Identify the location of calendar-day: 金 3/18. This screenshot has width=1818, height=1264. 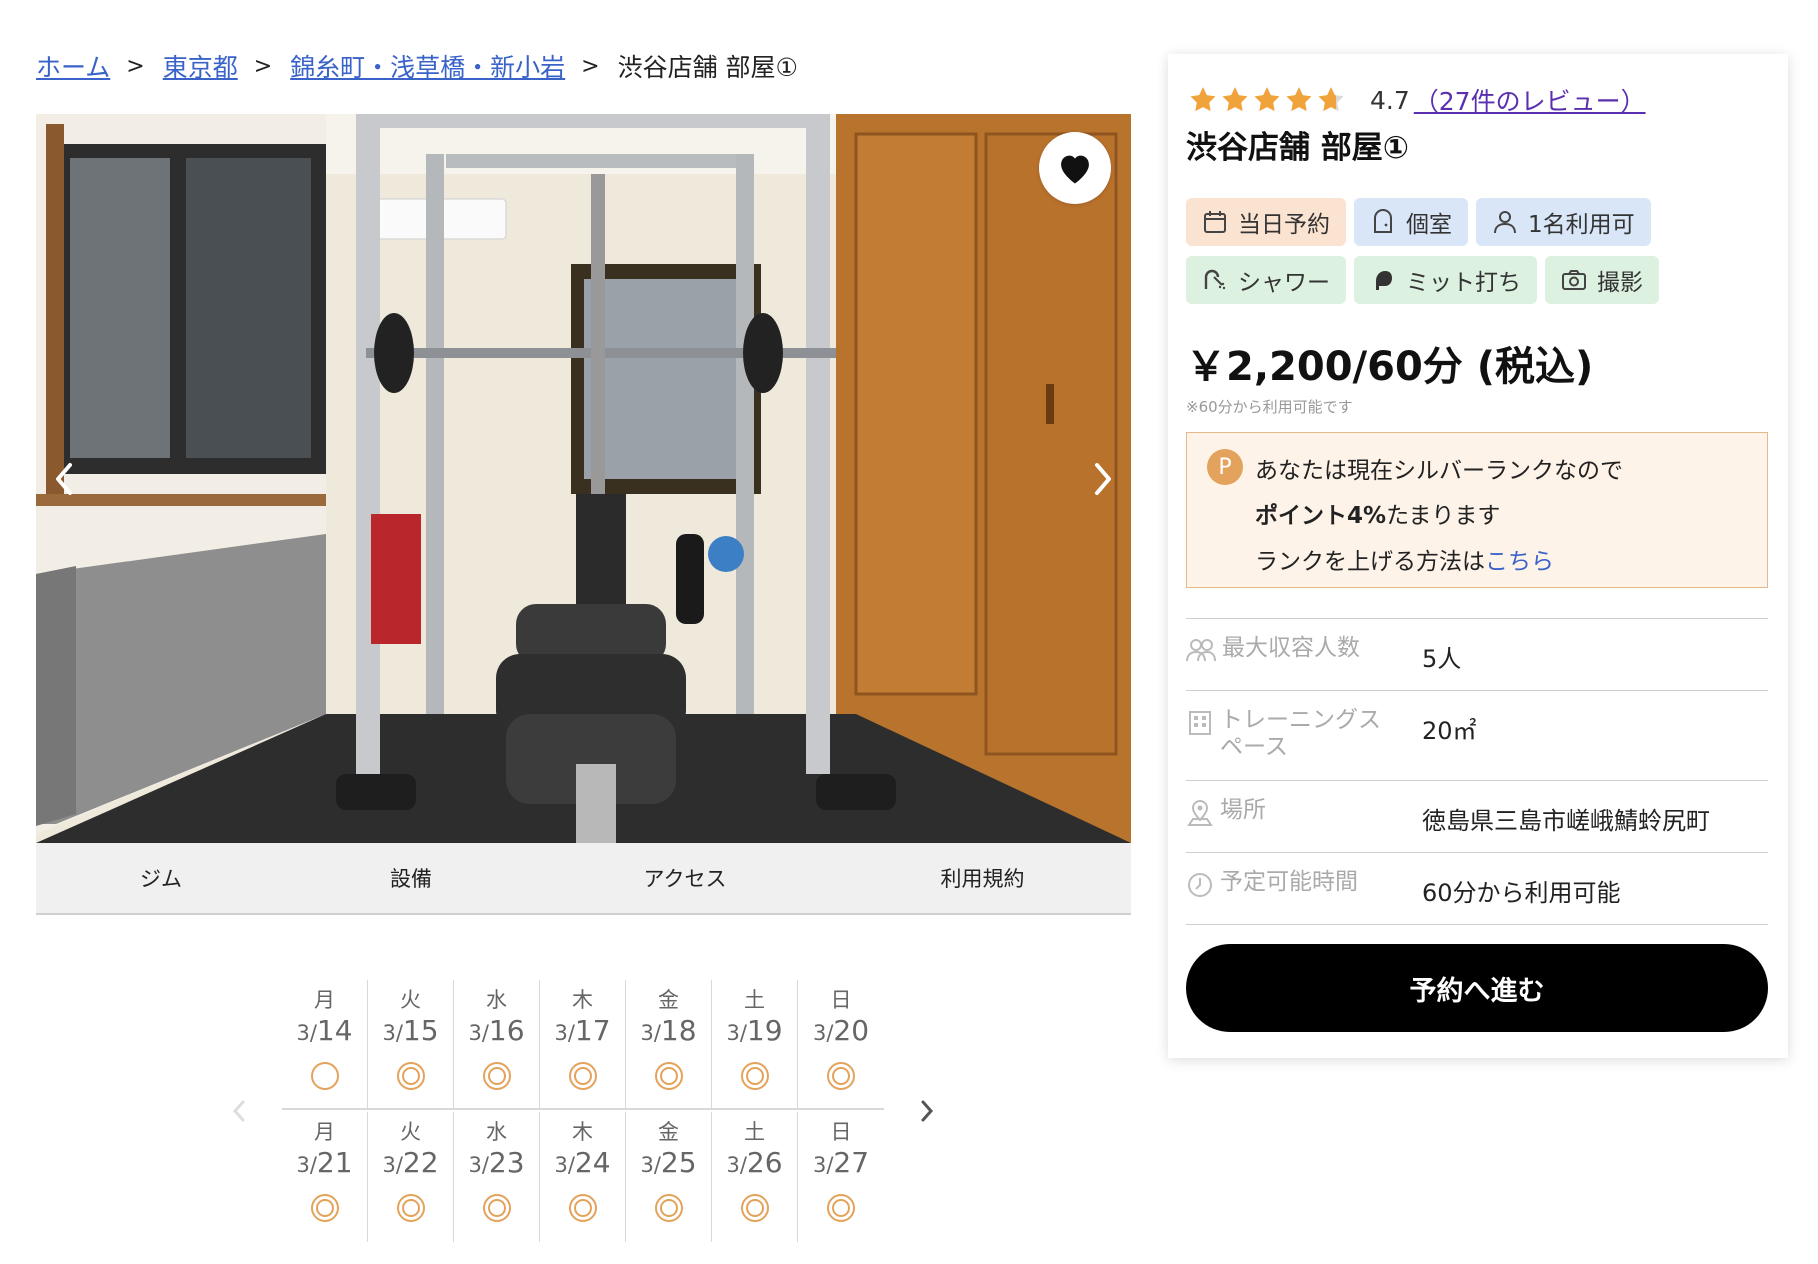
(669, 1044).